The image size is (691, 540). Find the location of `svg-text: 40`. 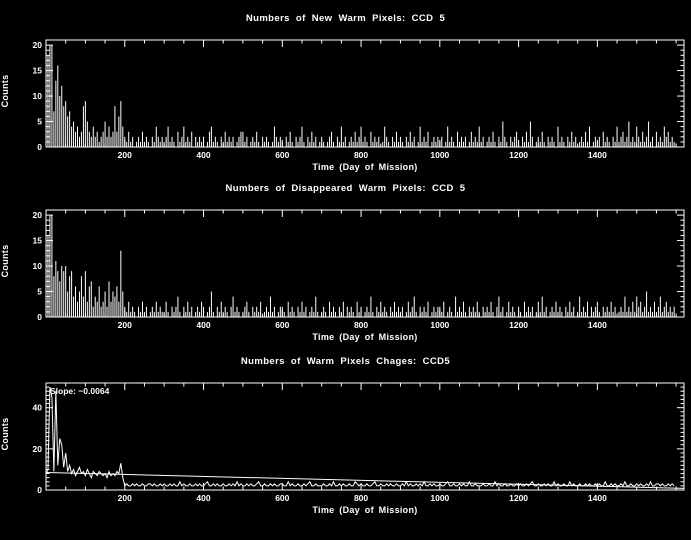

svg-text: 40 is located at coordinates (38, 408).